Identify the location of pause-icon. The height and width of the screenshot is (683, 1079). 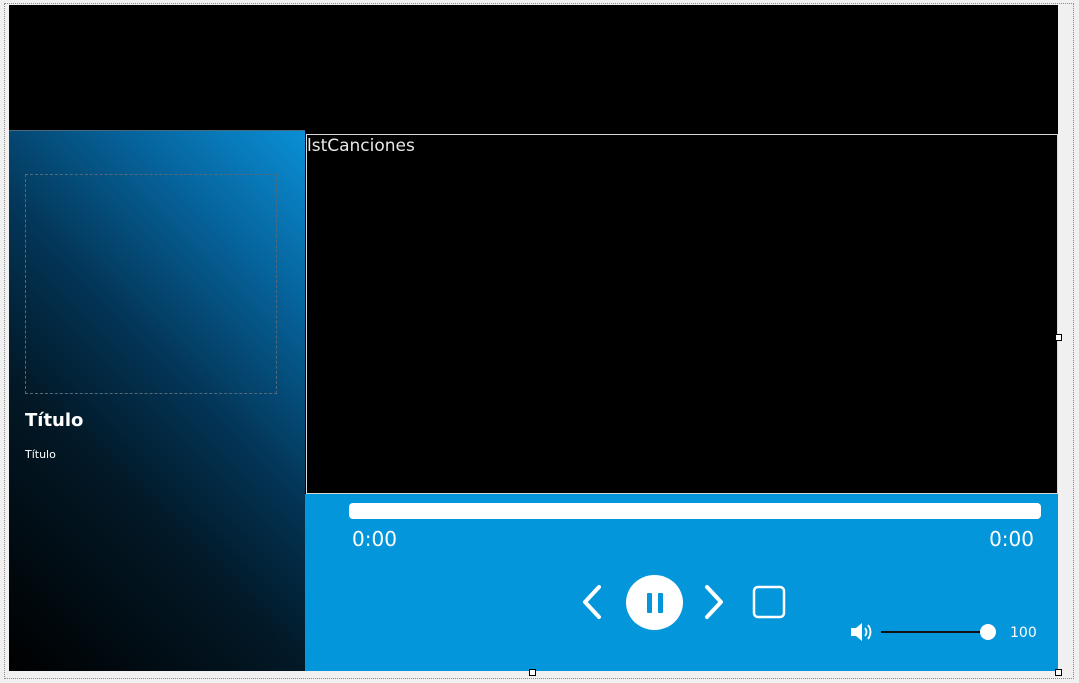
(654, 602).